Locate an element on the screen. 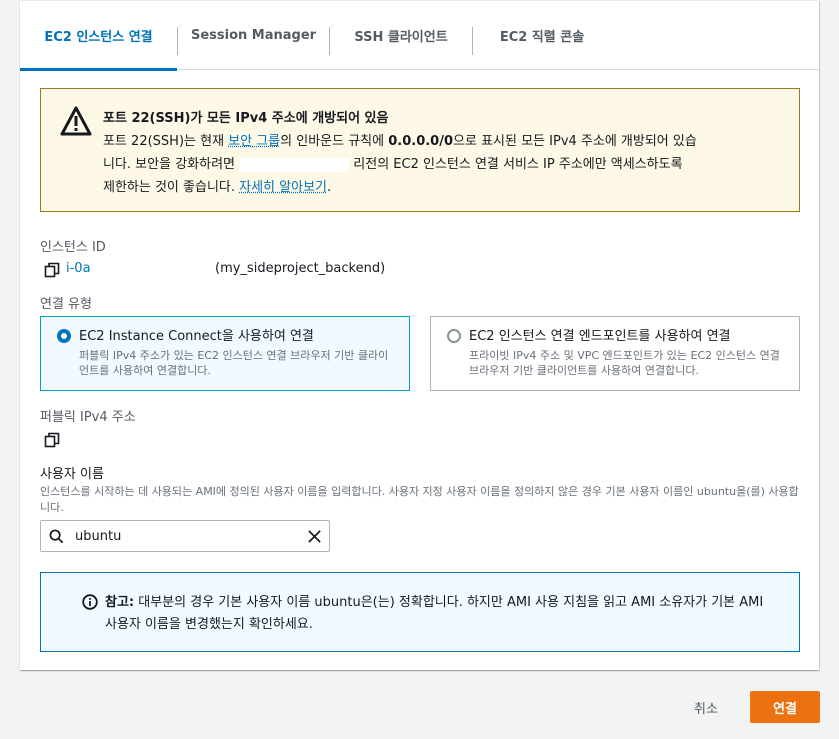 The height and width of the screenshot is (739, 839). radio-title: EC2 Instance Connect을 사용하여 연결 is located at coordinates (196, 336).